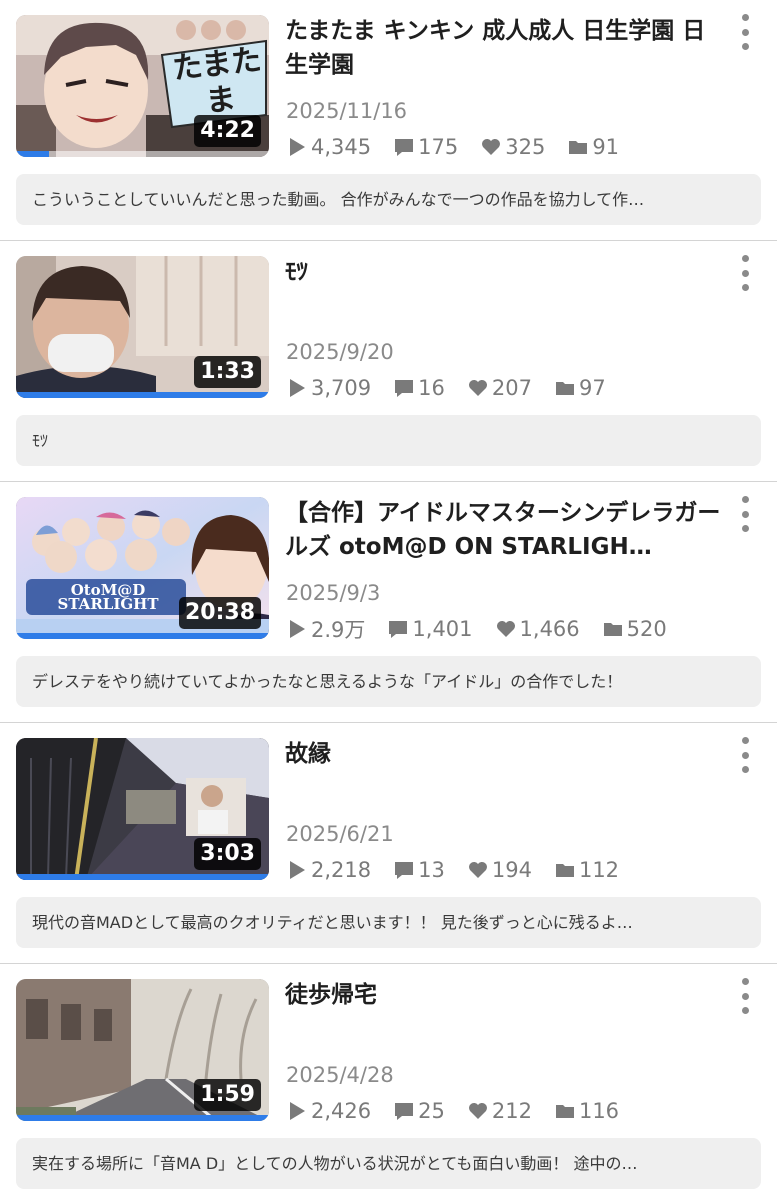 This screenshot has width=777, height=1200. Describe the element at coordinates (338, 630) in the screenshot. I see `view-count: 2.9万` at that location.